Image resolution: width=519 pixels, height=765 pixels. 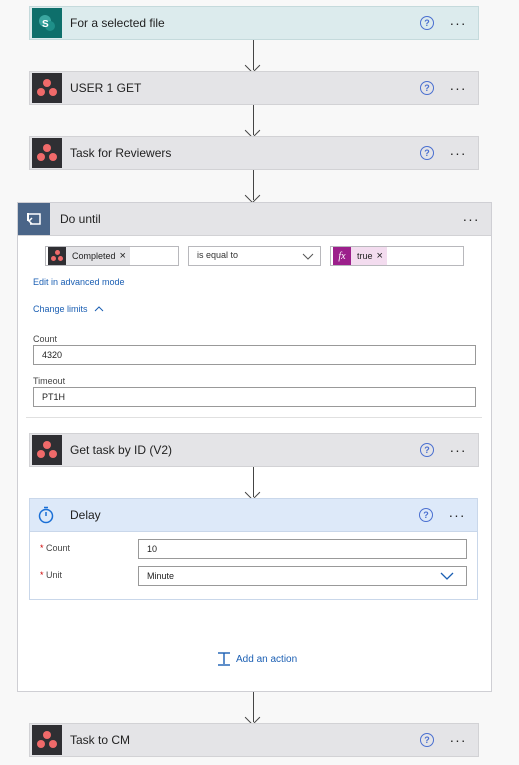 I want to click on edit-advanced-mode-link: Edit in advanced mode, so click(x=79, y=282).